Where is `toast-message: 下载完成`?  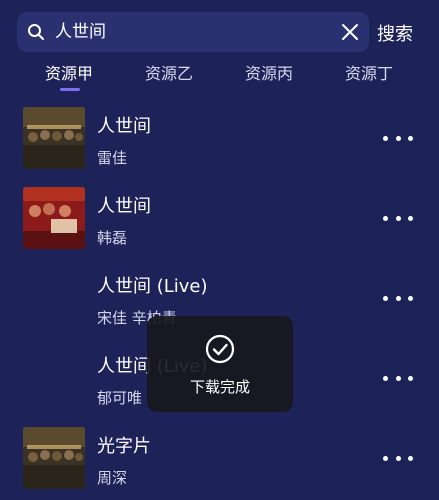
toast-message: 下载完成 is located at coordinates (219, 387).